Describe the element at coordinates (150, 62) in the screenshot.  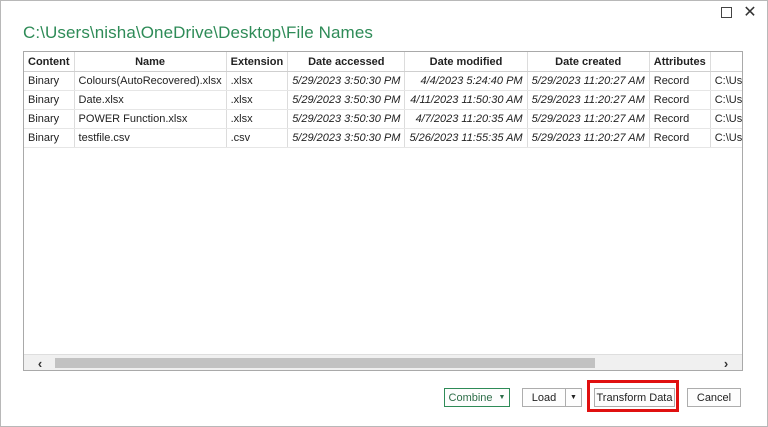
I see `col-header-name: Name` at that location.